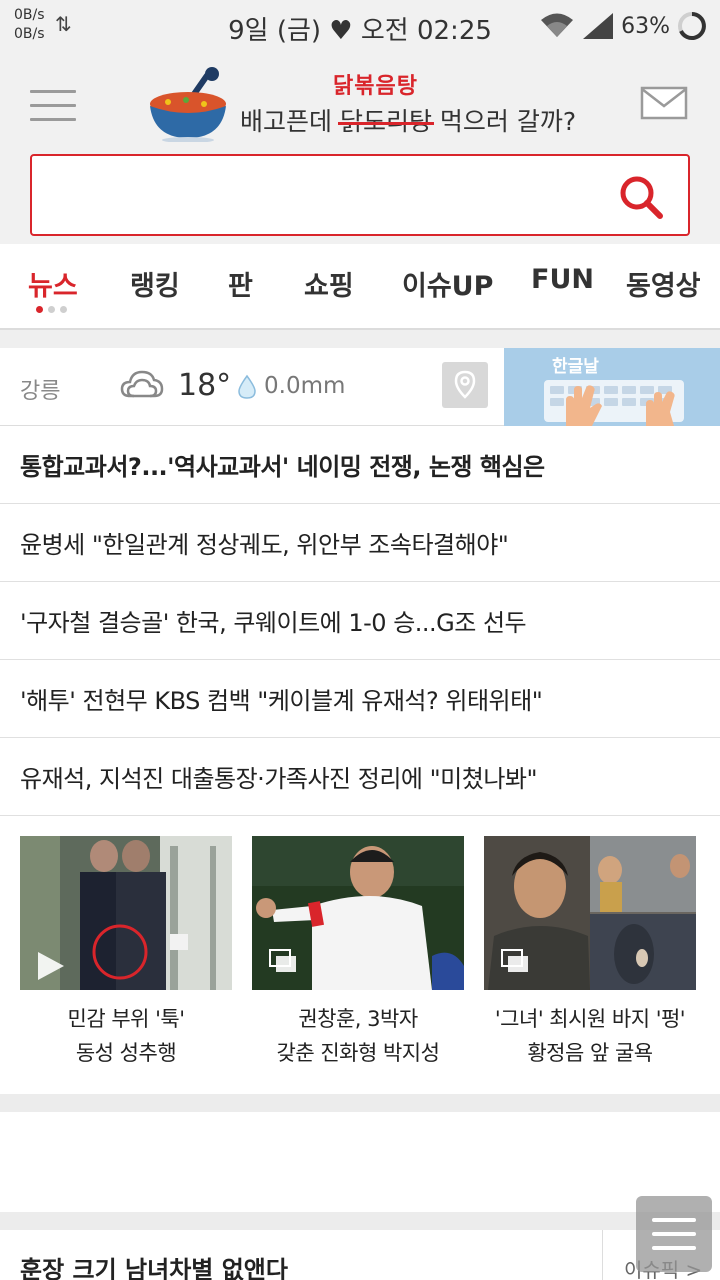 The image size is (720, 1280). Describe the element at coordinates (602, 1255) in the screenshot. I see `divider` at that location.